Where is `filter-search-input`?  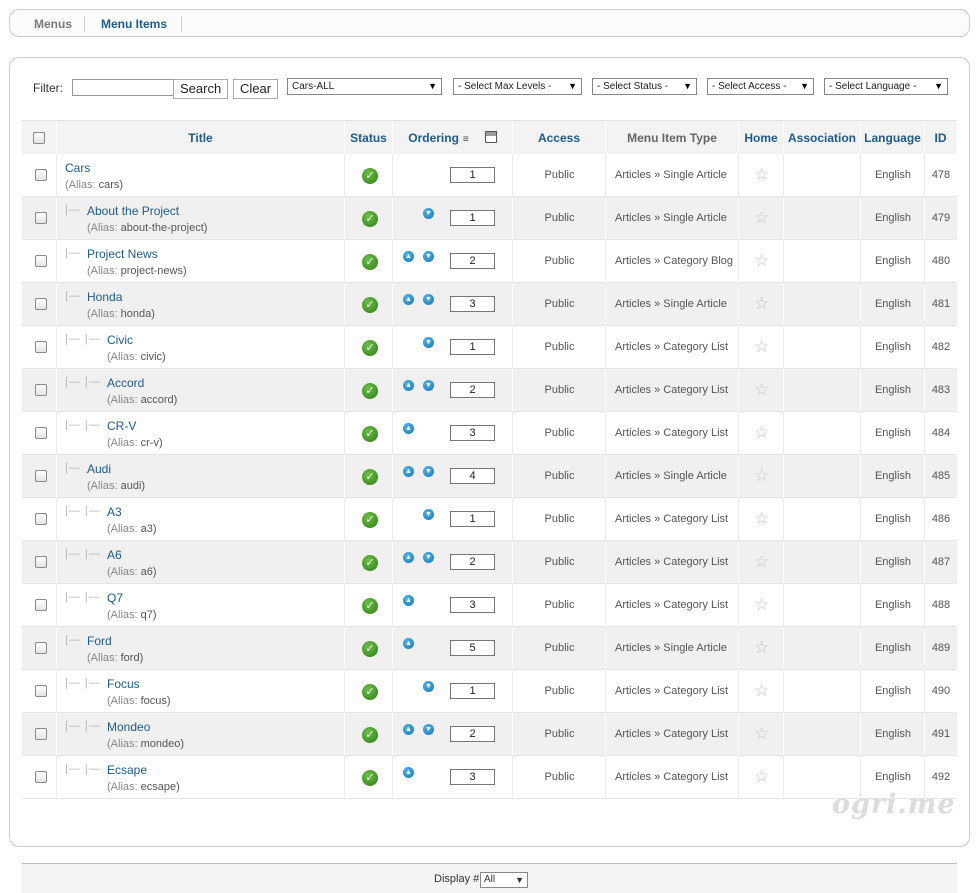 filter-search-input is located at coordinates (124, 87).